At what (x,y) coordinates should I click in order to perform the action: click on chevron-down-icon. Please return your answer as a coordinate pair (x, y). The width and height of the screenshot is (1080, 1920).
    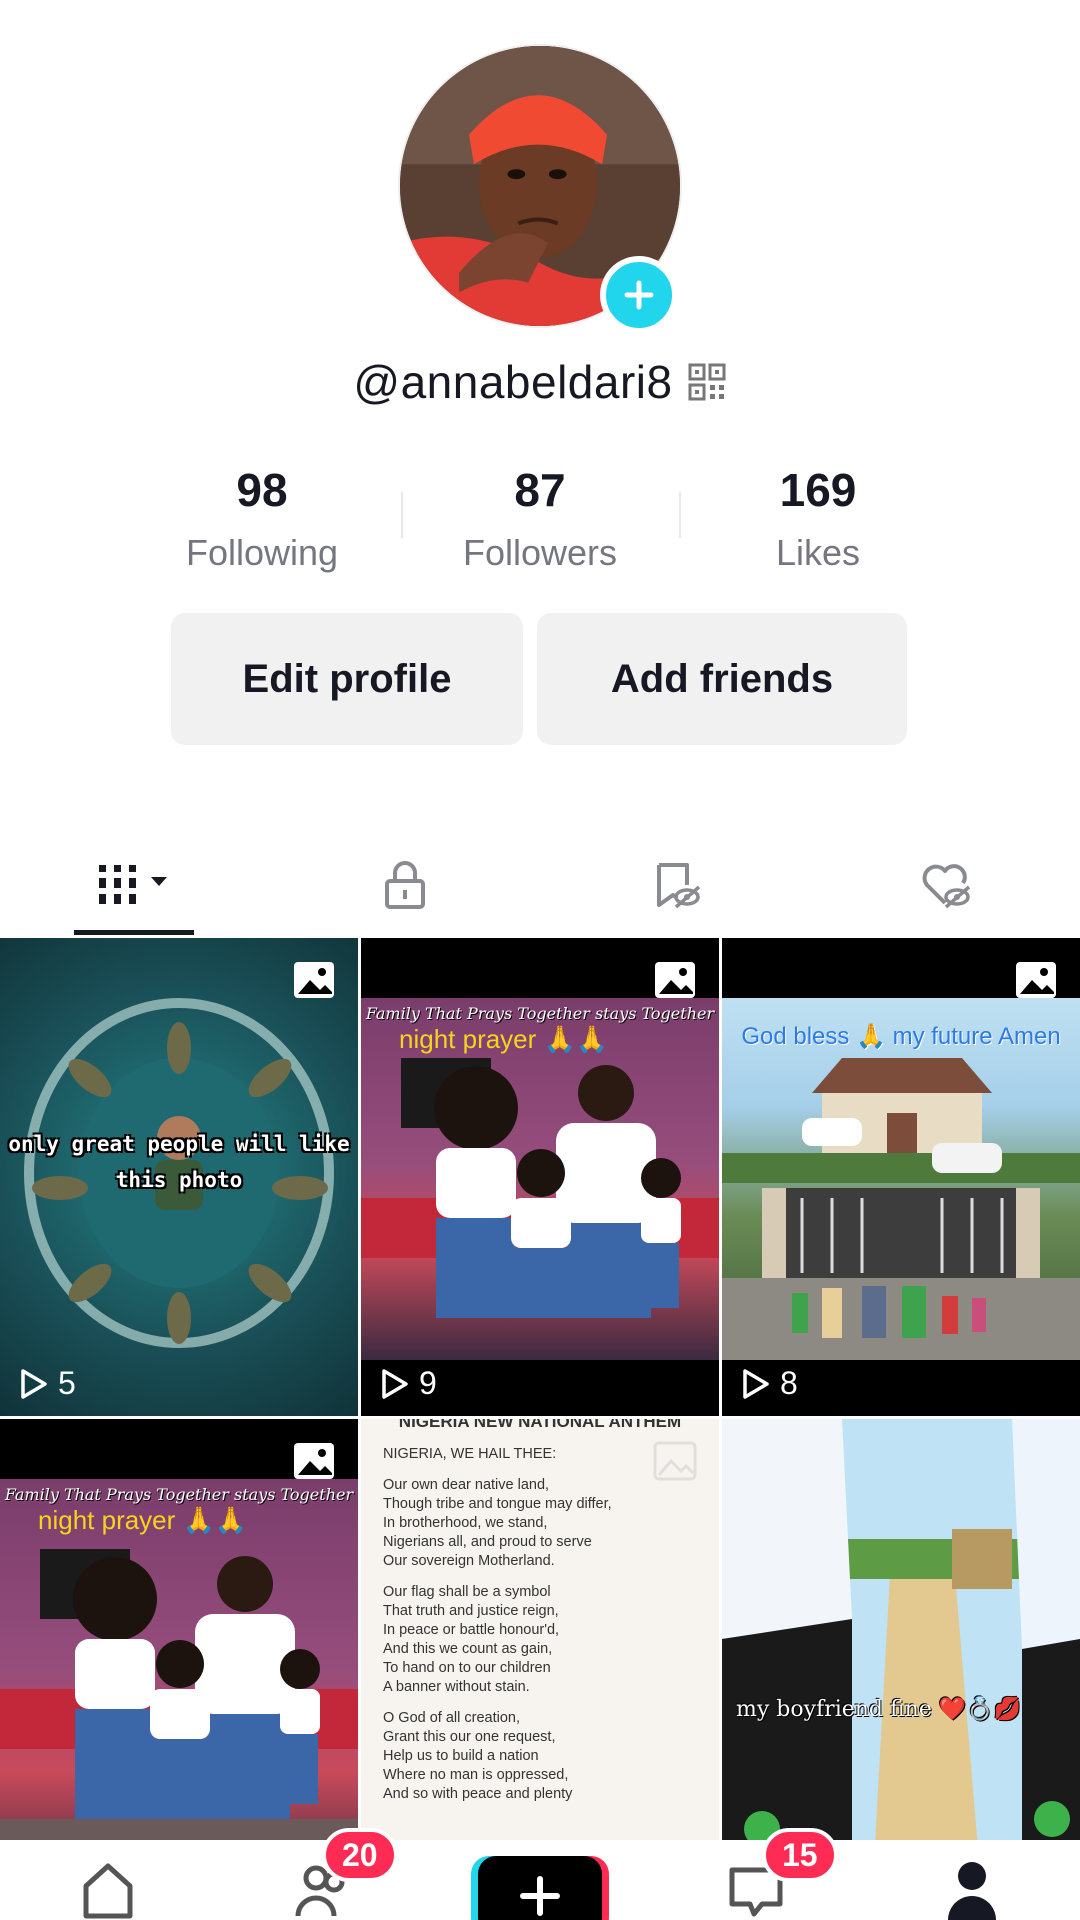
    Looking at the image, I should click on (159, 881).